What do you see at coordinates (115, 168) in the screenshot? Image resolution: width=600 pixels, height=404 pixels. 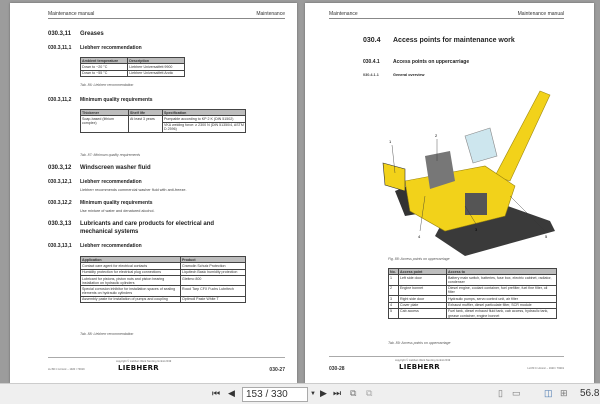 I see `section-title: Windscreen washer fluid` at bounding box center [115, 168].